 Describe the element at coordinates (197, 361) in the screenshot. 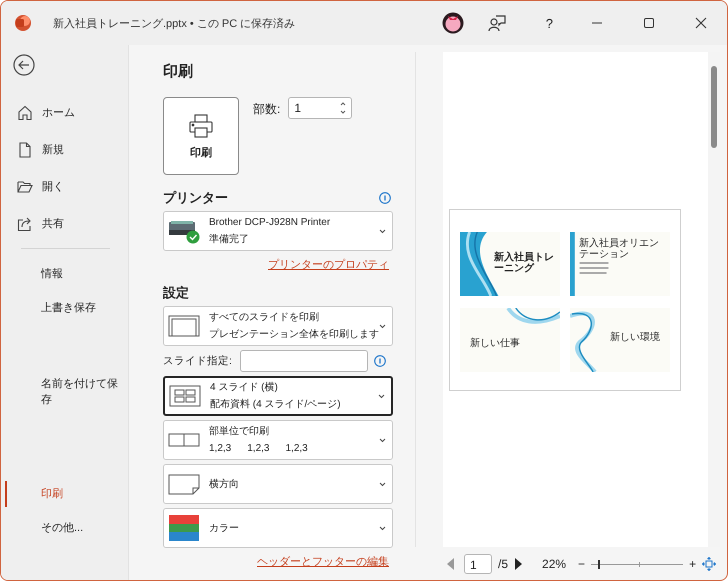

I see `slide-range-label: スライド指定:` at that location.